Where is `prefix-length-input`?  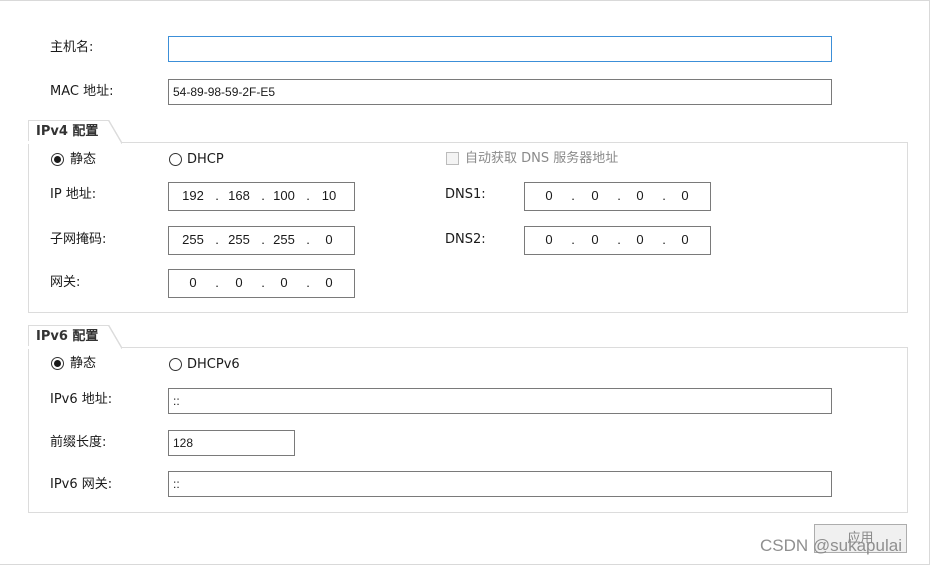 prefix-length-input is located at coordinates (231, 443).